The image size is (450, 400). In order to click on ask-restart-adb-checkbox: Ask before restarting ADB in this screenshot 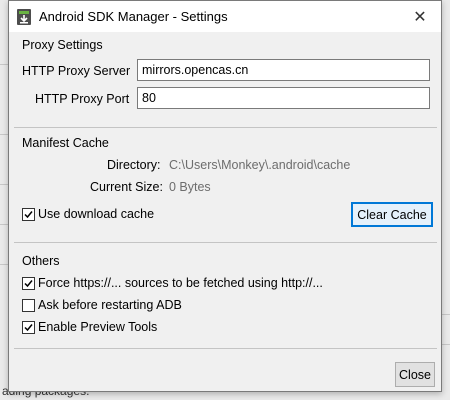, I will do `click(102, 305)`.